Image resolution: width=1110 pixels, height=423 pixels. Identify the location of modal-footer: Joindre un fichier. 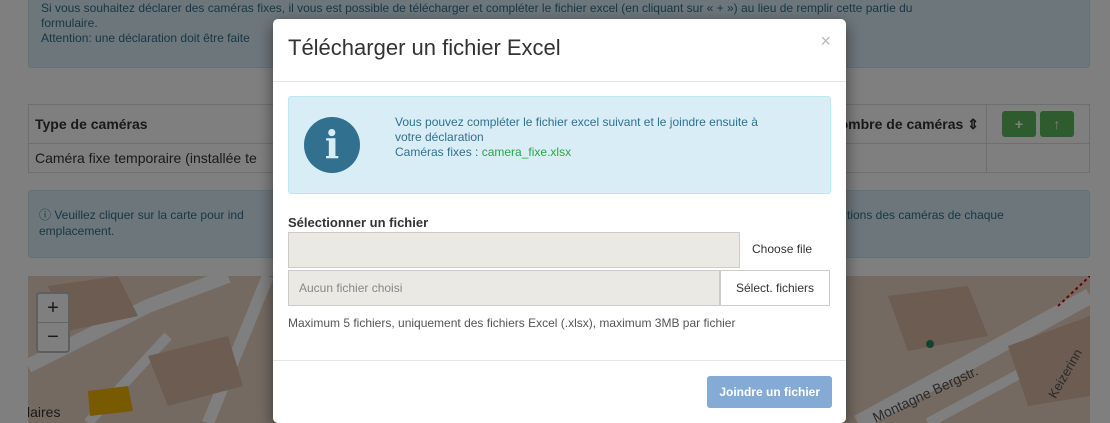
(559, 391).